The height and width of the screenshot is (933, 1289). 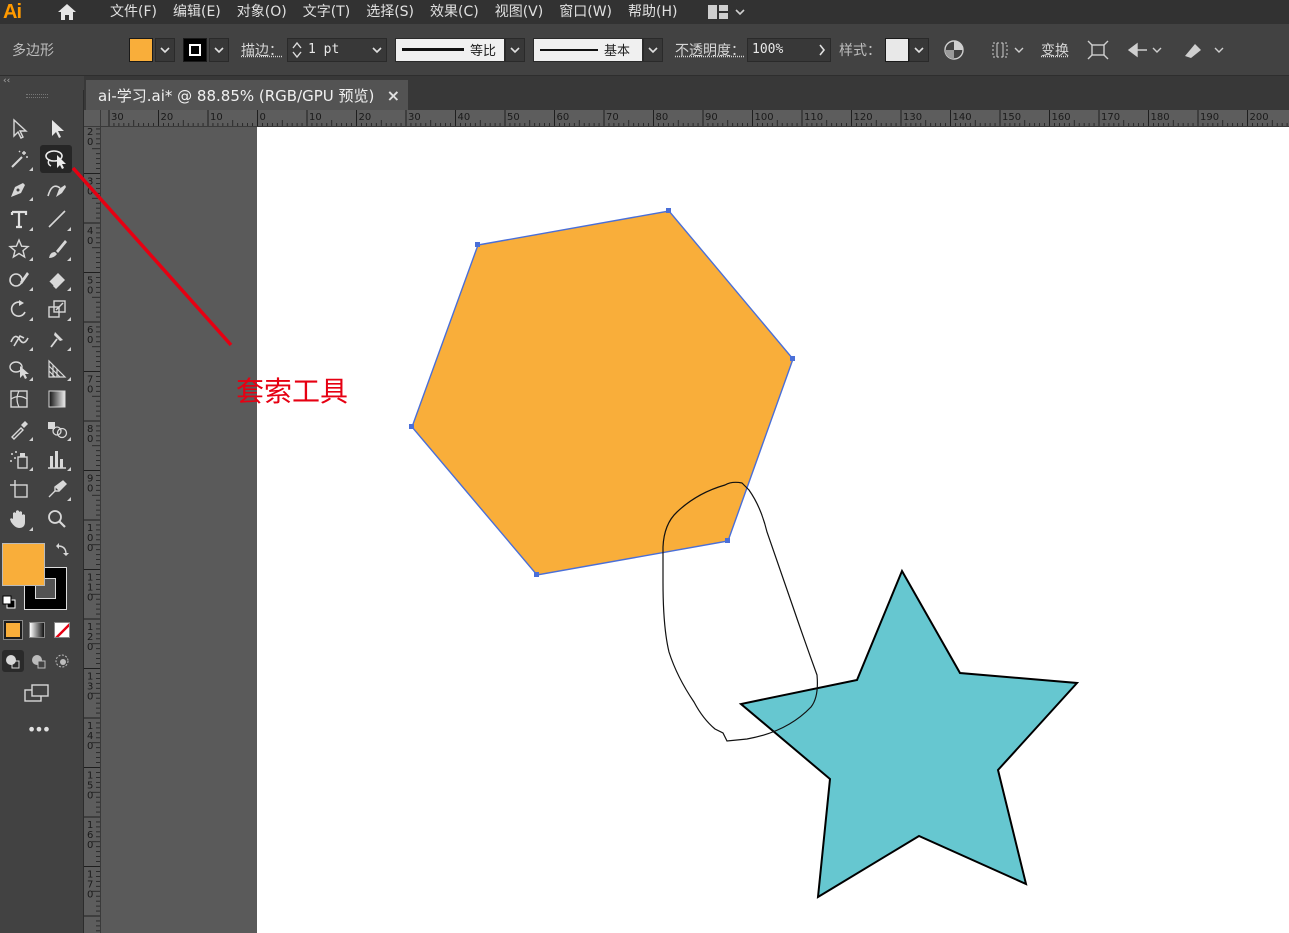 I want to click on mesh-tool-icon, so click(x=19, y=399).